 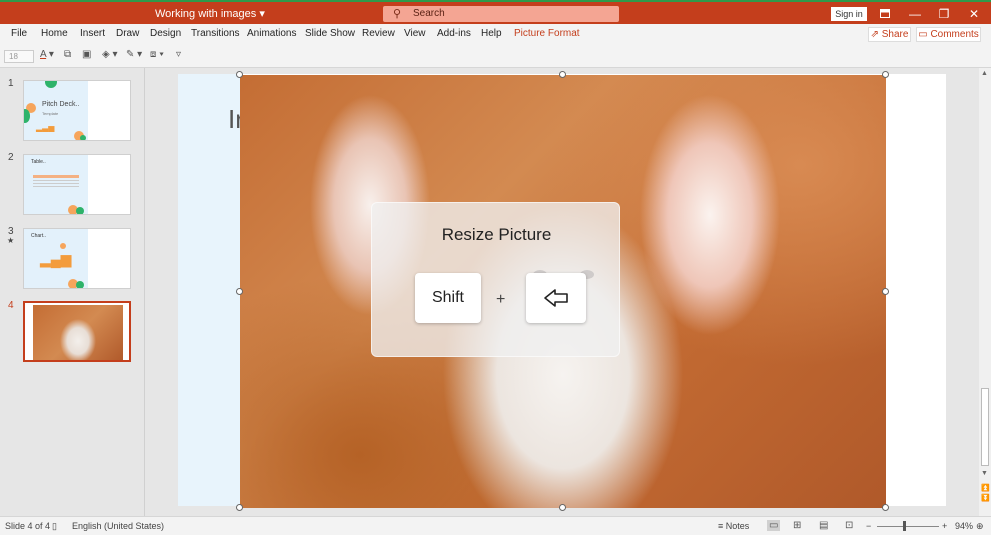 I want to click on notes-button: ≡ Notes, so click(x=733, y=526).